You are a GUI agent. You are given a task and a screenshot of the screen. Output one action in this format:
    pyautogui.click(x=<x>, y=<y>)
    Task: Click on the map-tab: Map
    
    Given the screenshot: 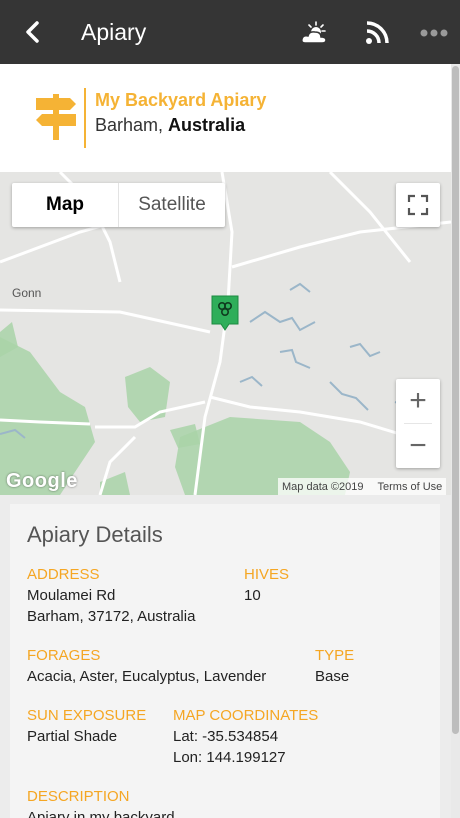 What is the action you would take?
    pyautogui.click(x=65, y=205)
    